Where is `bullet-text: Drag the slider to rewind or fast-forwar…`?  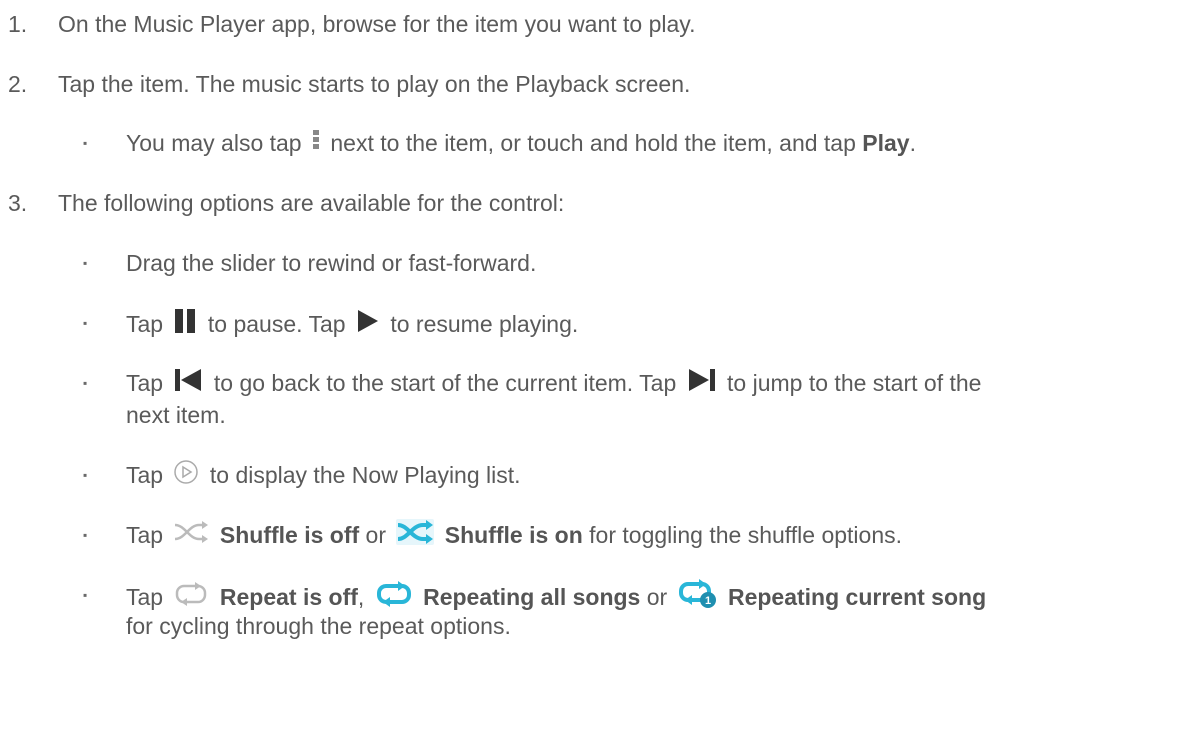 bullet-text: Drag the slider to rewind or fast-forwar… is located at coordinates (331, 263).